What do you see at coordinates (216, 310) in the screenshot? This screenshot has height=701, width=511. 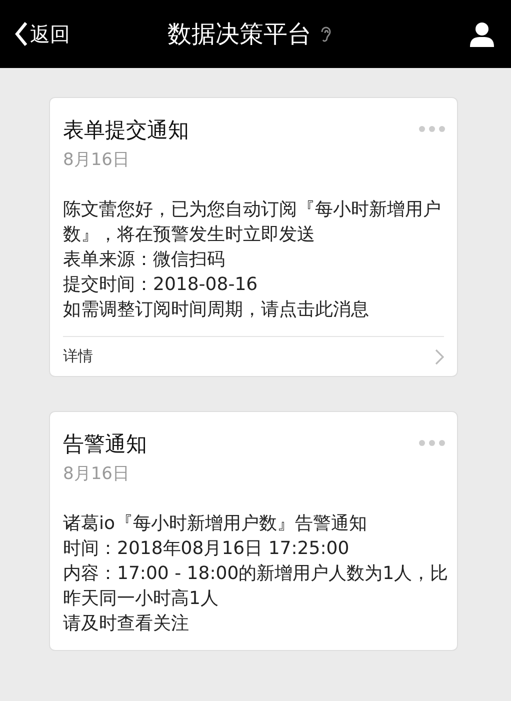 I see `message-line: 如需调整订阅时间周期，请点击此消息` at bounding box center [216, 310].